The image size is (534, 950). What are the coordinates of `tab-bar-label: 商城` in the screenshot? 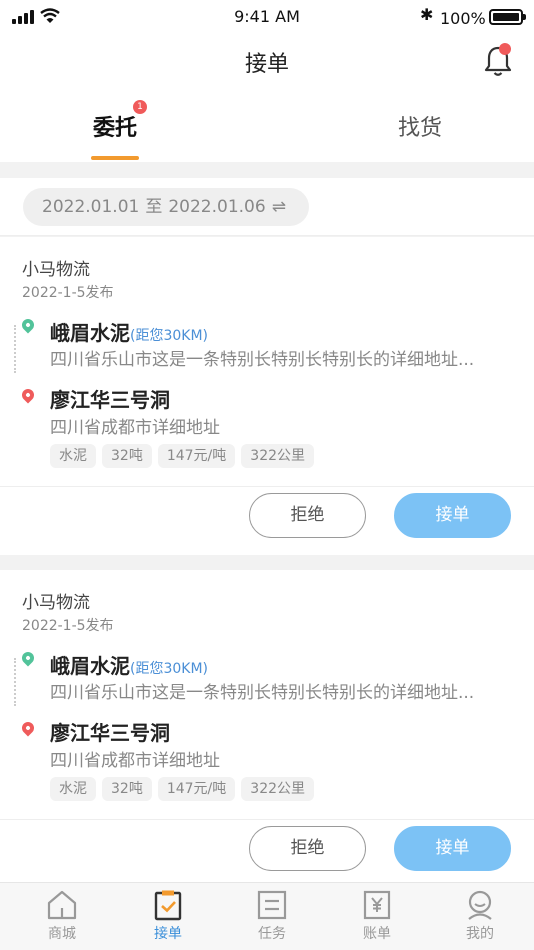 It's located at (62, 934).